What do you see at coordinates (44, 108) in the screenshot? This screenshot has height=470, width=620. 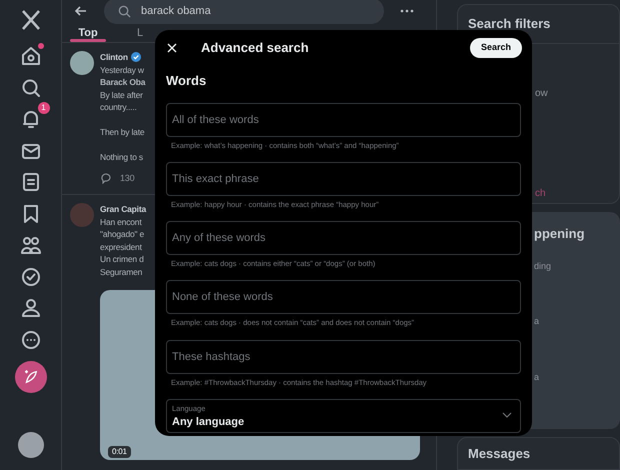 I see `notification-count: 1` at bounding box center [44, 108].